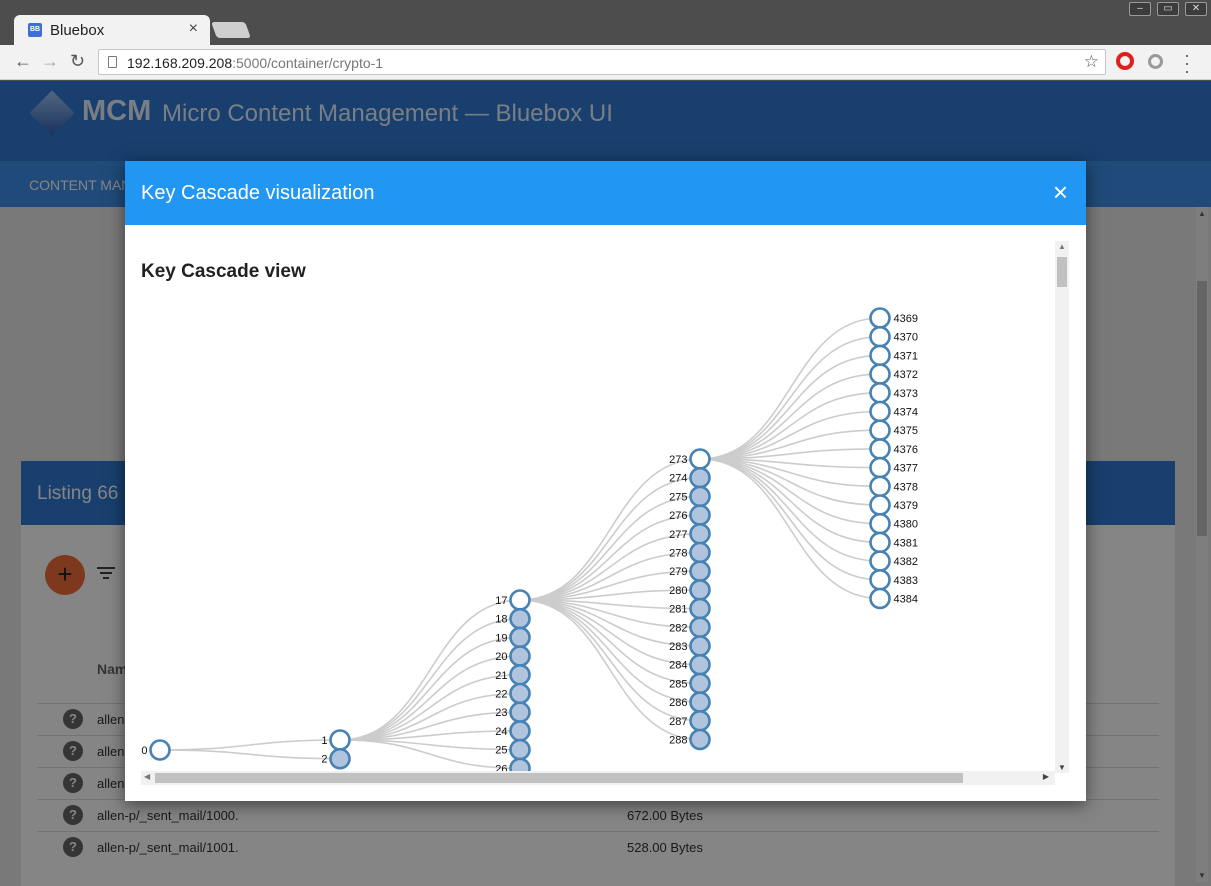 This screenshot has height=886, width=1211. Describe the element at coordinates (501, 713) in the screenshot. I see `tree-node-label: 23` at that location.